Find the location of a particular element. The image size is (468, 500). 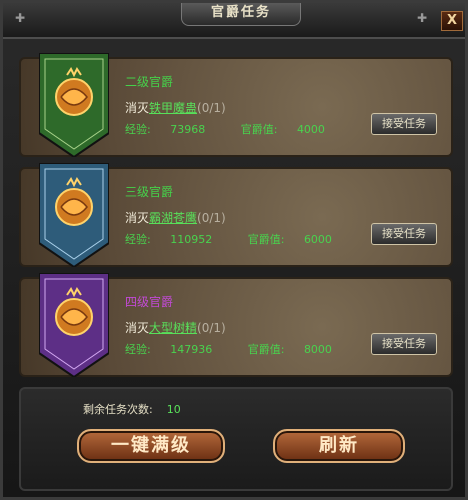

rank-banner-green-icon is located at coordinates (74, 105).